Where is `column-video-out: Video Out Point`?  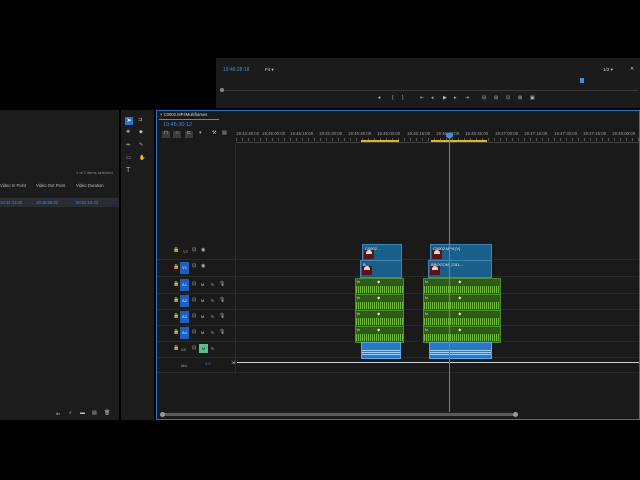
column-video-out: Video Out Point is located at coordinates (50, 185).